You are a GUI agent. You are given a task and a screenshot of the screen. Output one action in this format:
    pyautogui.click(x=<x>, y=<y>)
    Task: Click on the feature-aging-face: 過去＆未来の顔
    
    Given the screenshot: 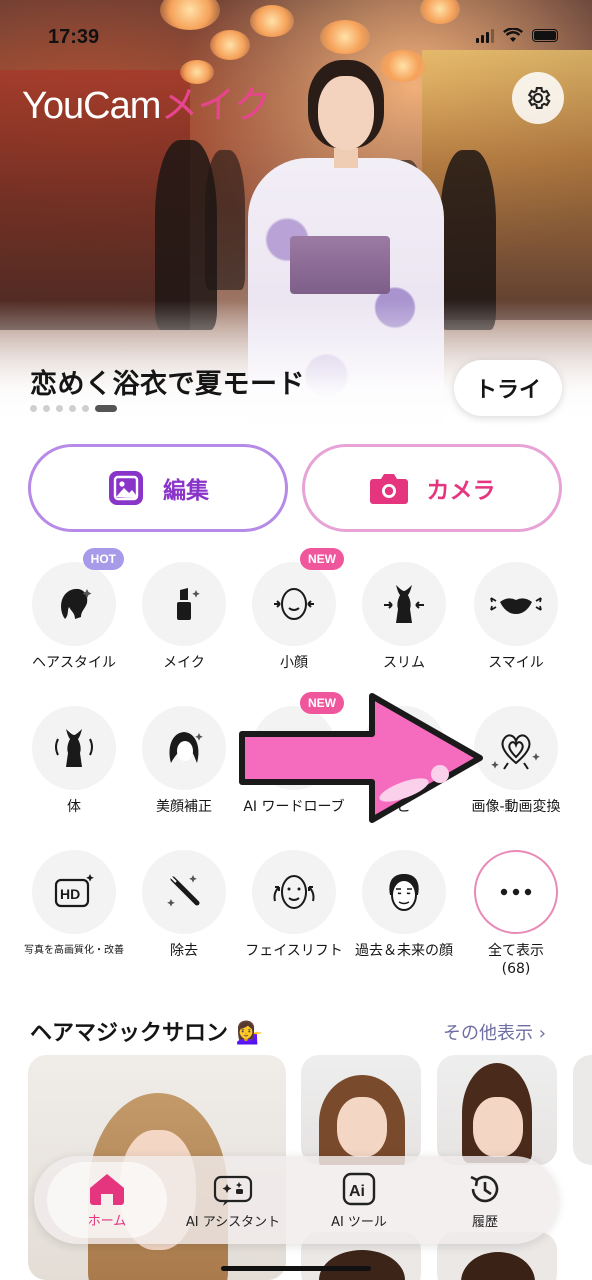 What is the action you would take?
    pyautogui.click(x=404, y=905)
    